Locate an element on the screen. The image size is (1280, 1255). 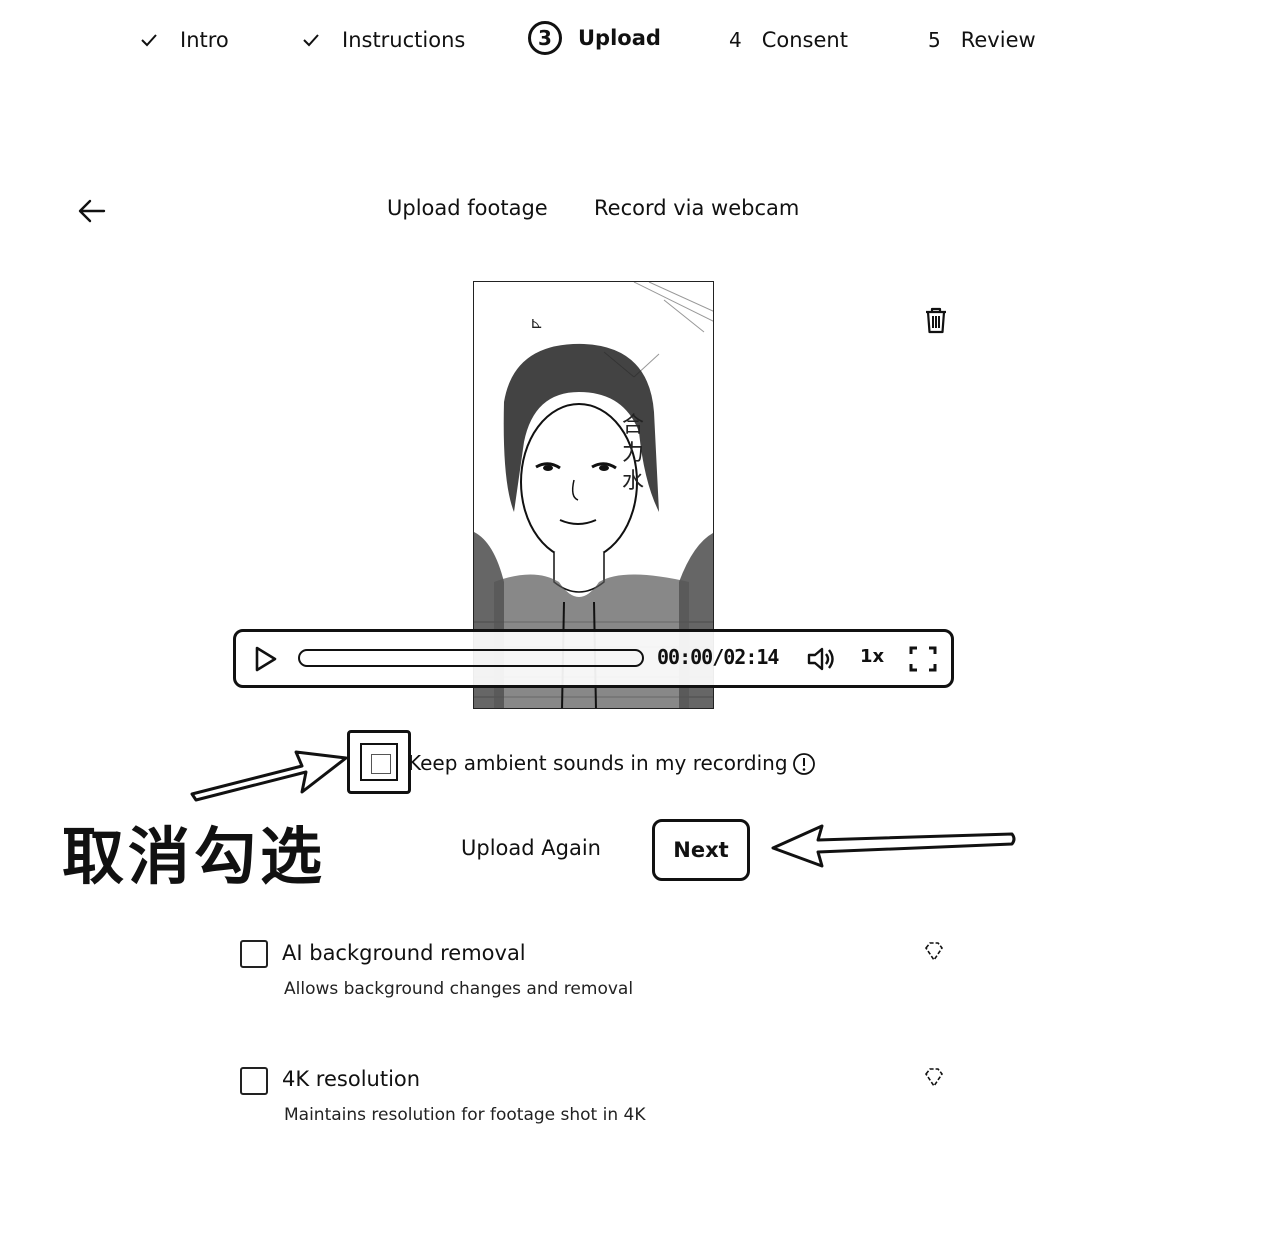
step-consent: 4 Consent is located at coordinates (788, 40).